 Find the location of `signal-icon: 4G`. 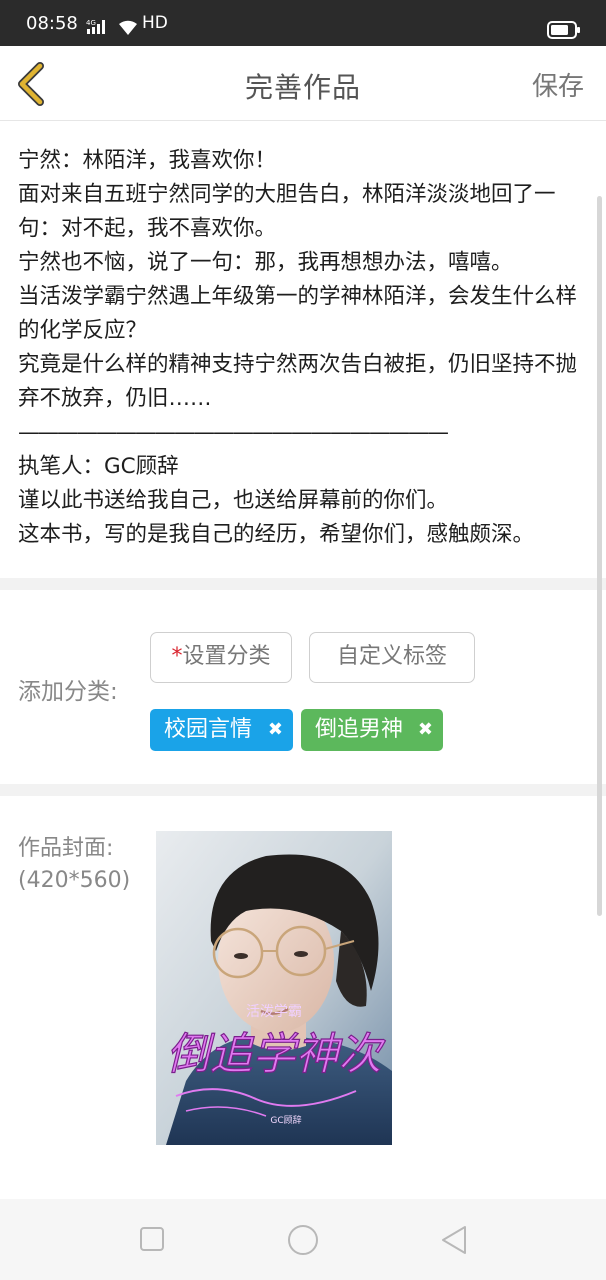

signal-icon: 4G is located at coordinates (95, 26).